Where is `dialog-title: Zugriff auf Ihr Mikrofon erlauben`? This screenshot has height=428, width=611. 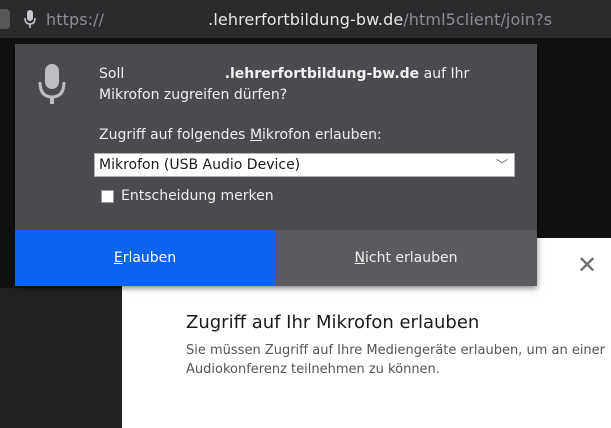
dialog-title: Zugriff auf Ihr Mikrofon erlauben is located at coordinates (333, 322).